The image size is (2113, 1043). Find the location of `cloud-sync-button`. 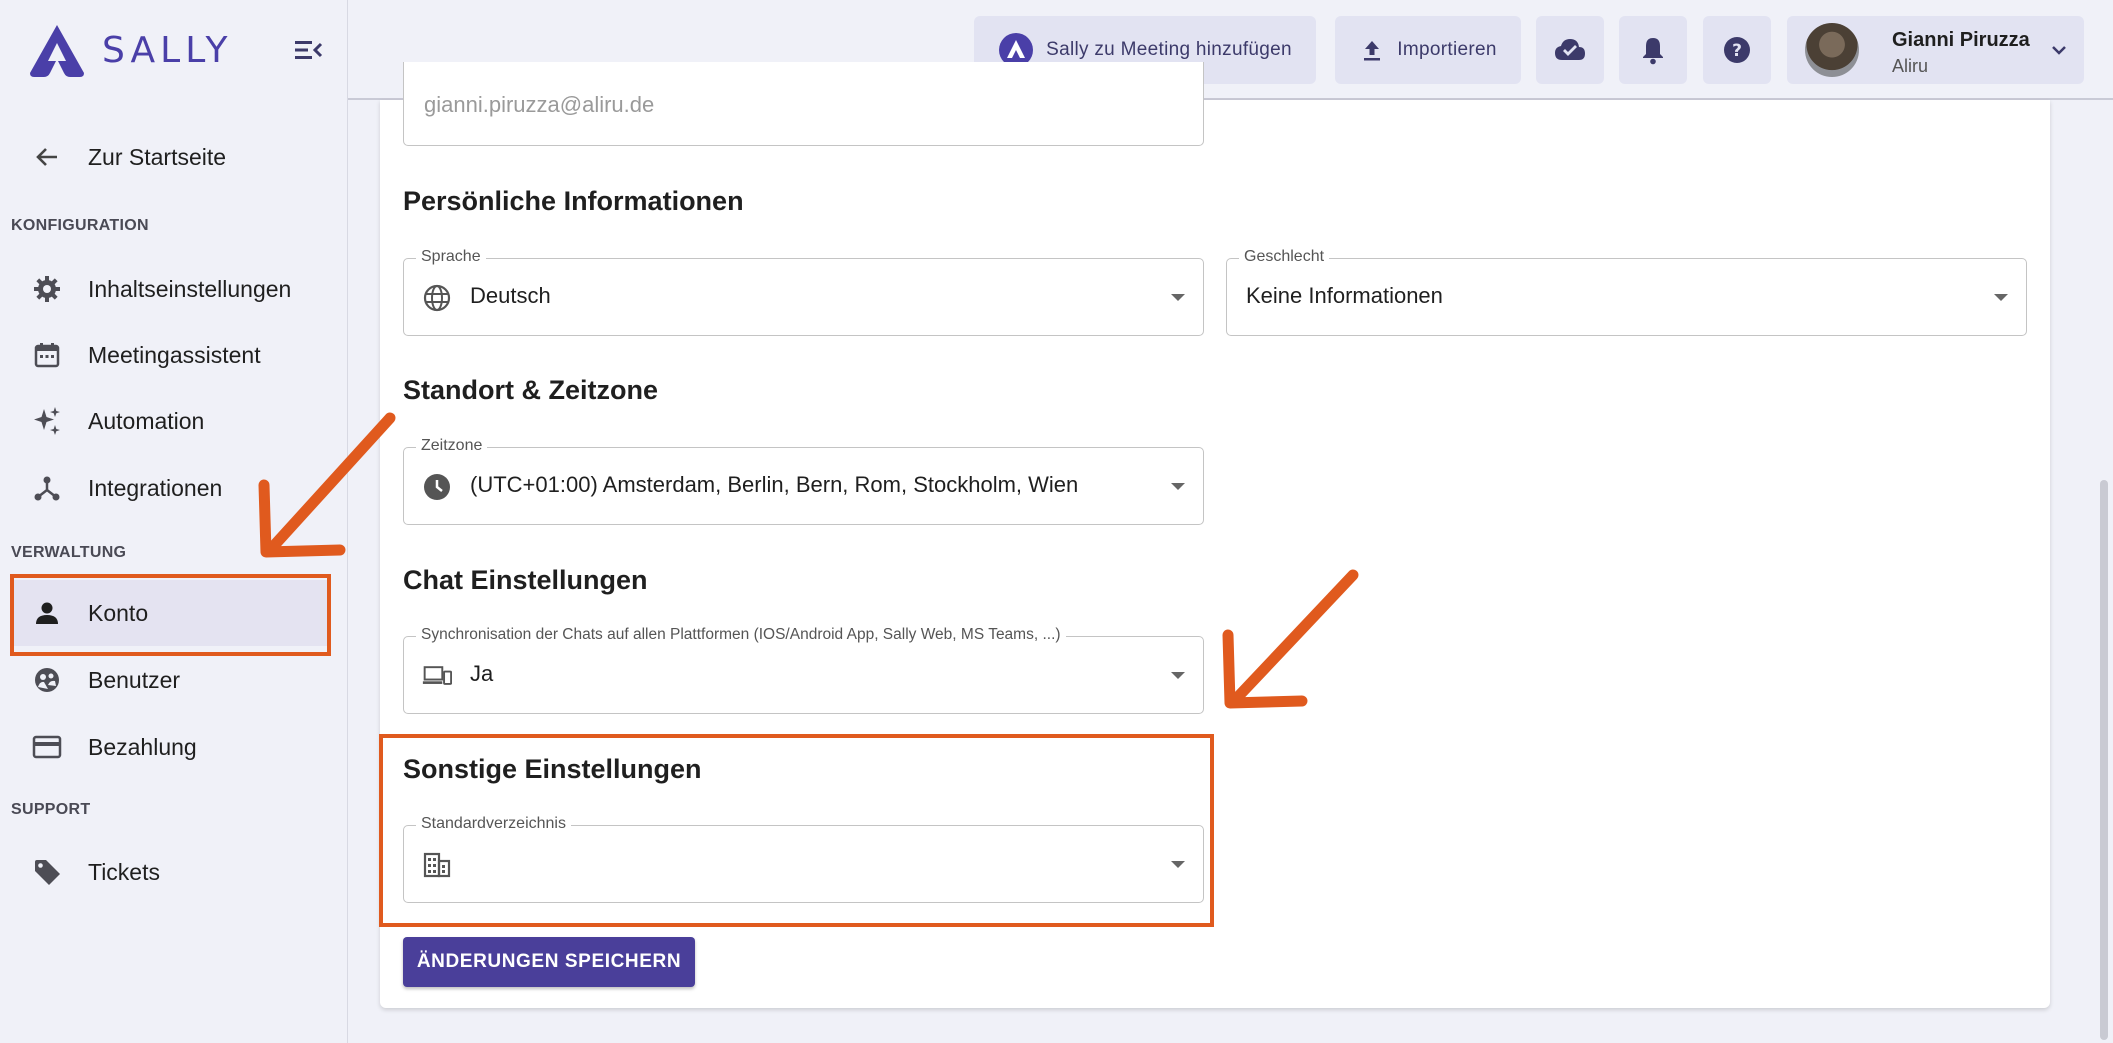

cloud-sync-button is located at coordinates (1570, 50).